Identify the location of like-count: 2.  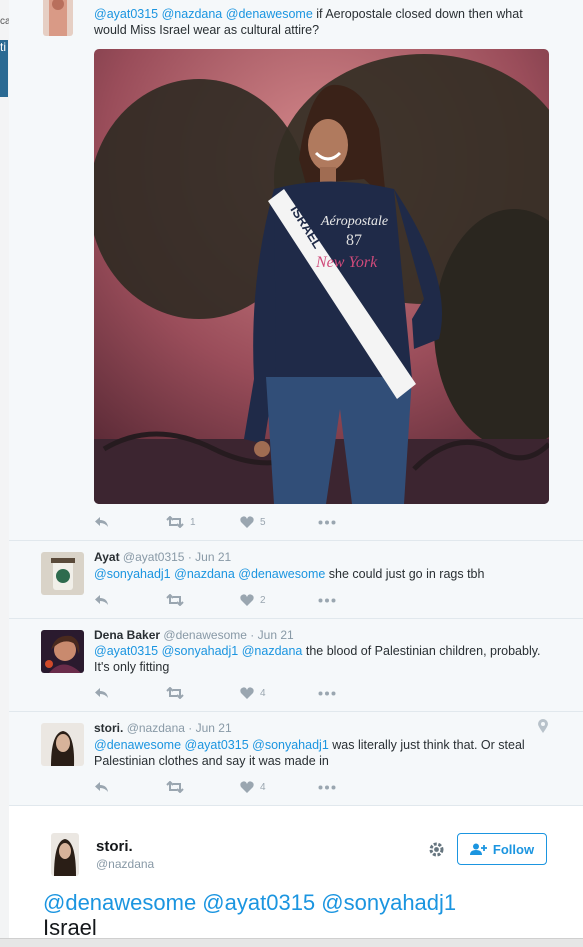
(263, 600).